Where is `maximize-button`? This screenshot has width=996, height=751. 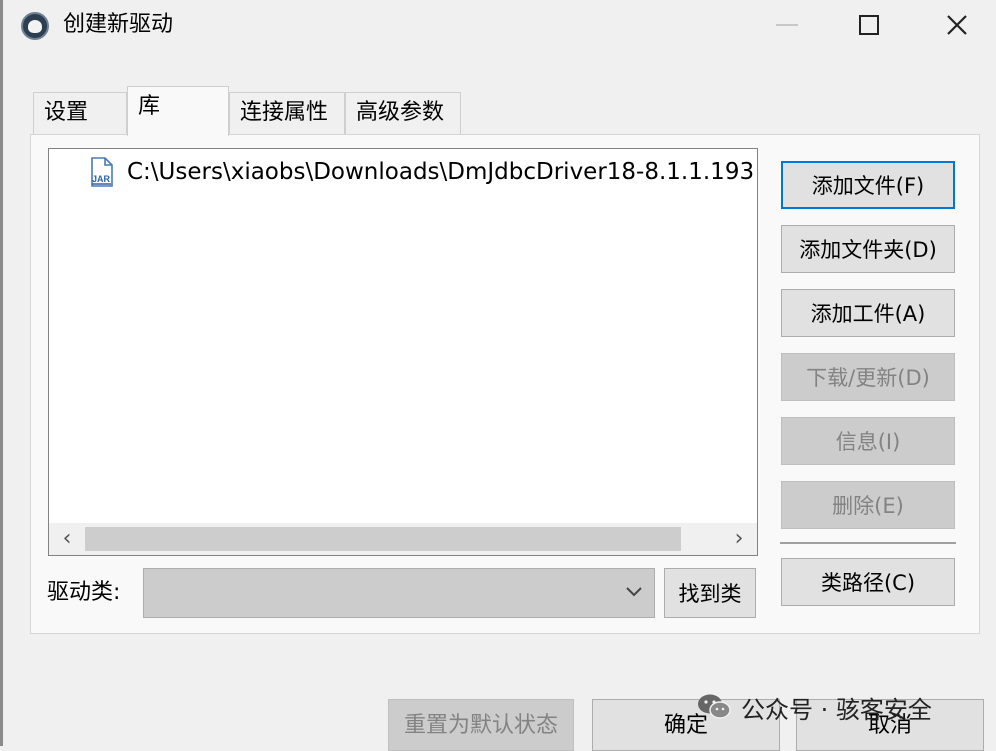
maximize-button is located at coordinates (869, 25).